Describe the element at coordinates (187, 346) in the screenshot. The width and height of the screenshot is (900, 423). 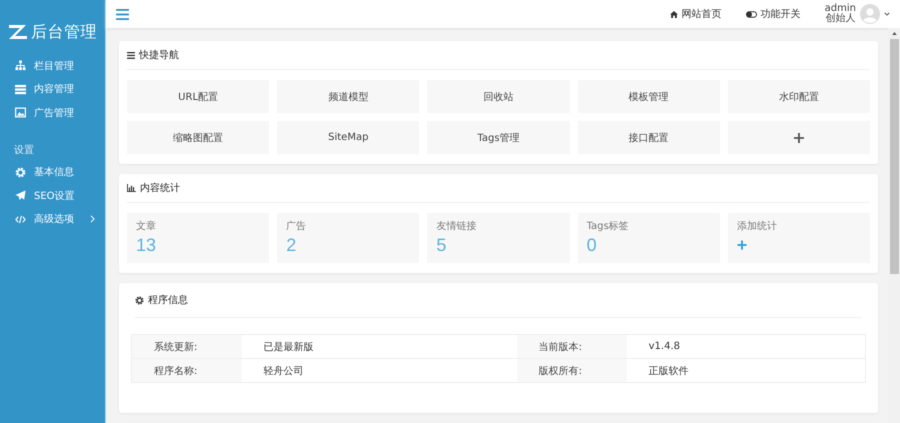
I see `info-label: 系统更新:` at that location.